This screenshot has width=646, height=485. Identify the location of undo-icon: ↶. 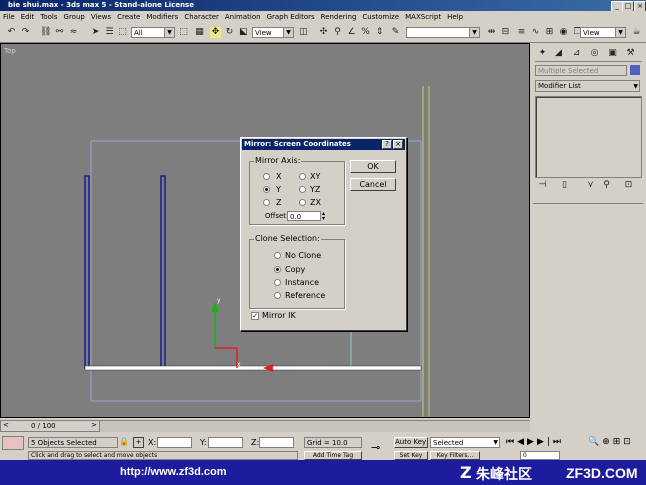
(11, 32).